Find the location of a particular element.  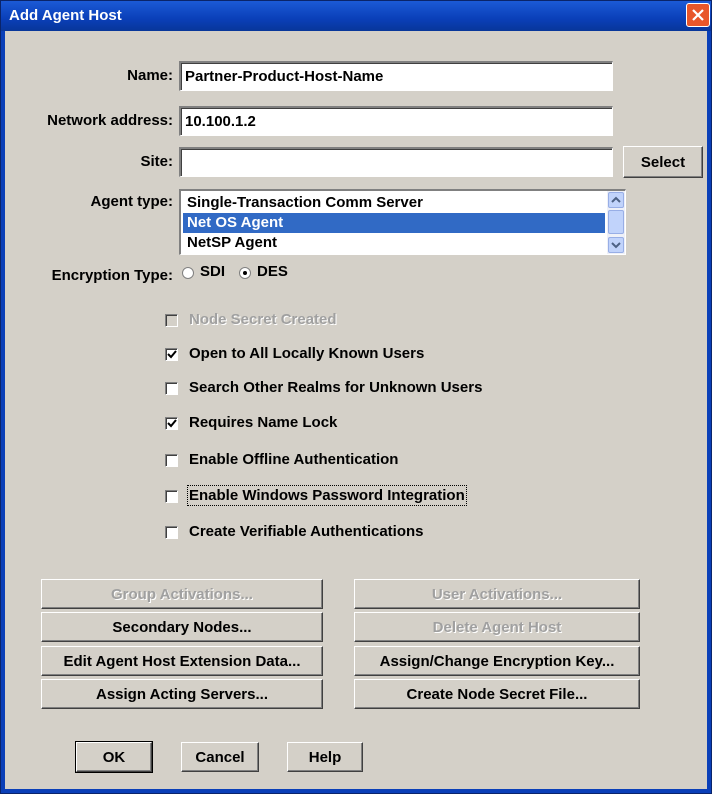

agent-type-scrollbar is located at coordinates (616, 222).